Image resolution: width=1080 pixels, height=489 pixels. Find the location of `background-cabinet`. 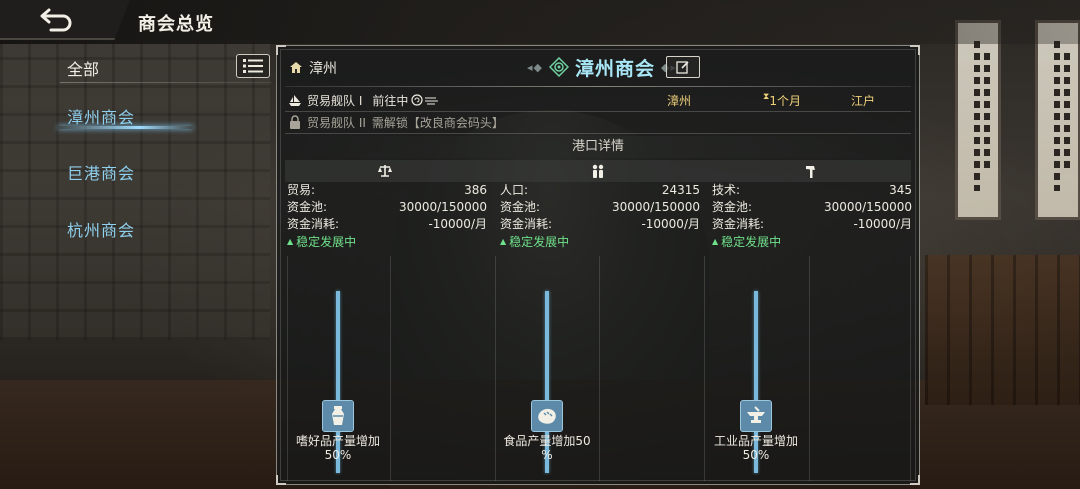

background-cabinet is located at coordinates (1002, 330).